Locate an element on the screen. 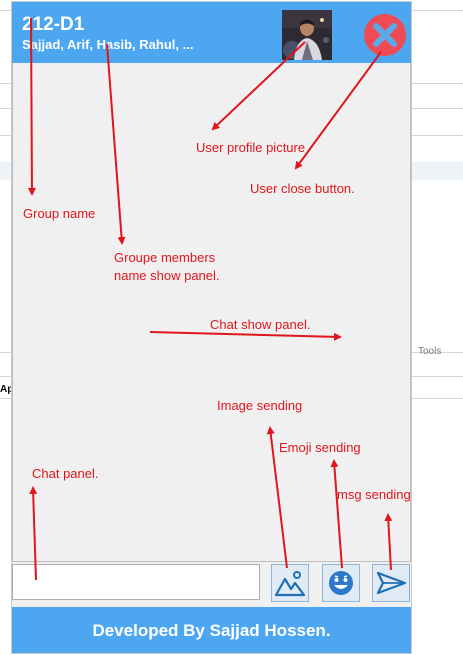 Image resolution: width=463 pixels, height=655 pixels. close-button is located at coordinates (385, 35).